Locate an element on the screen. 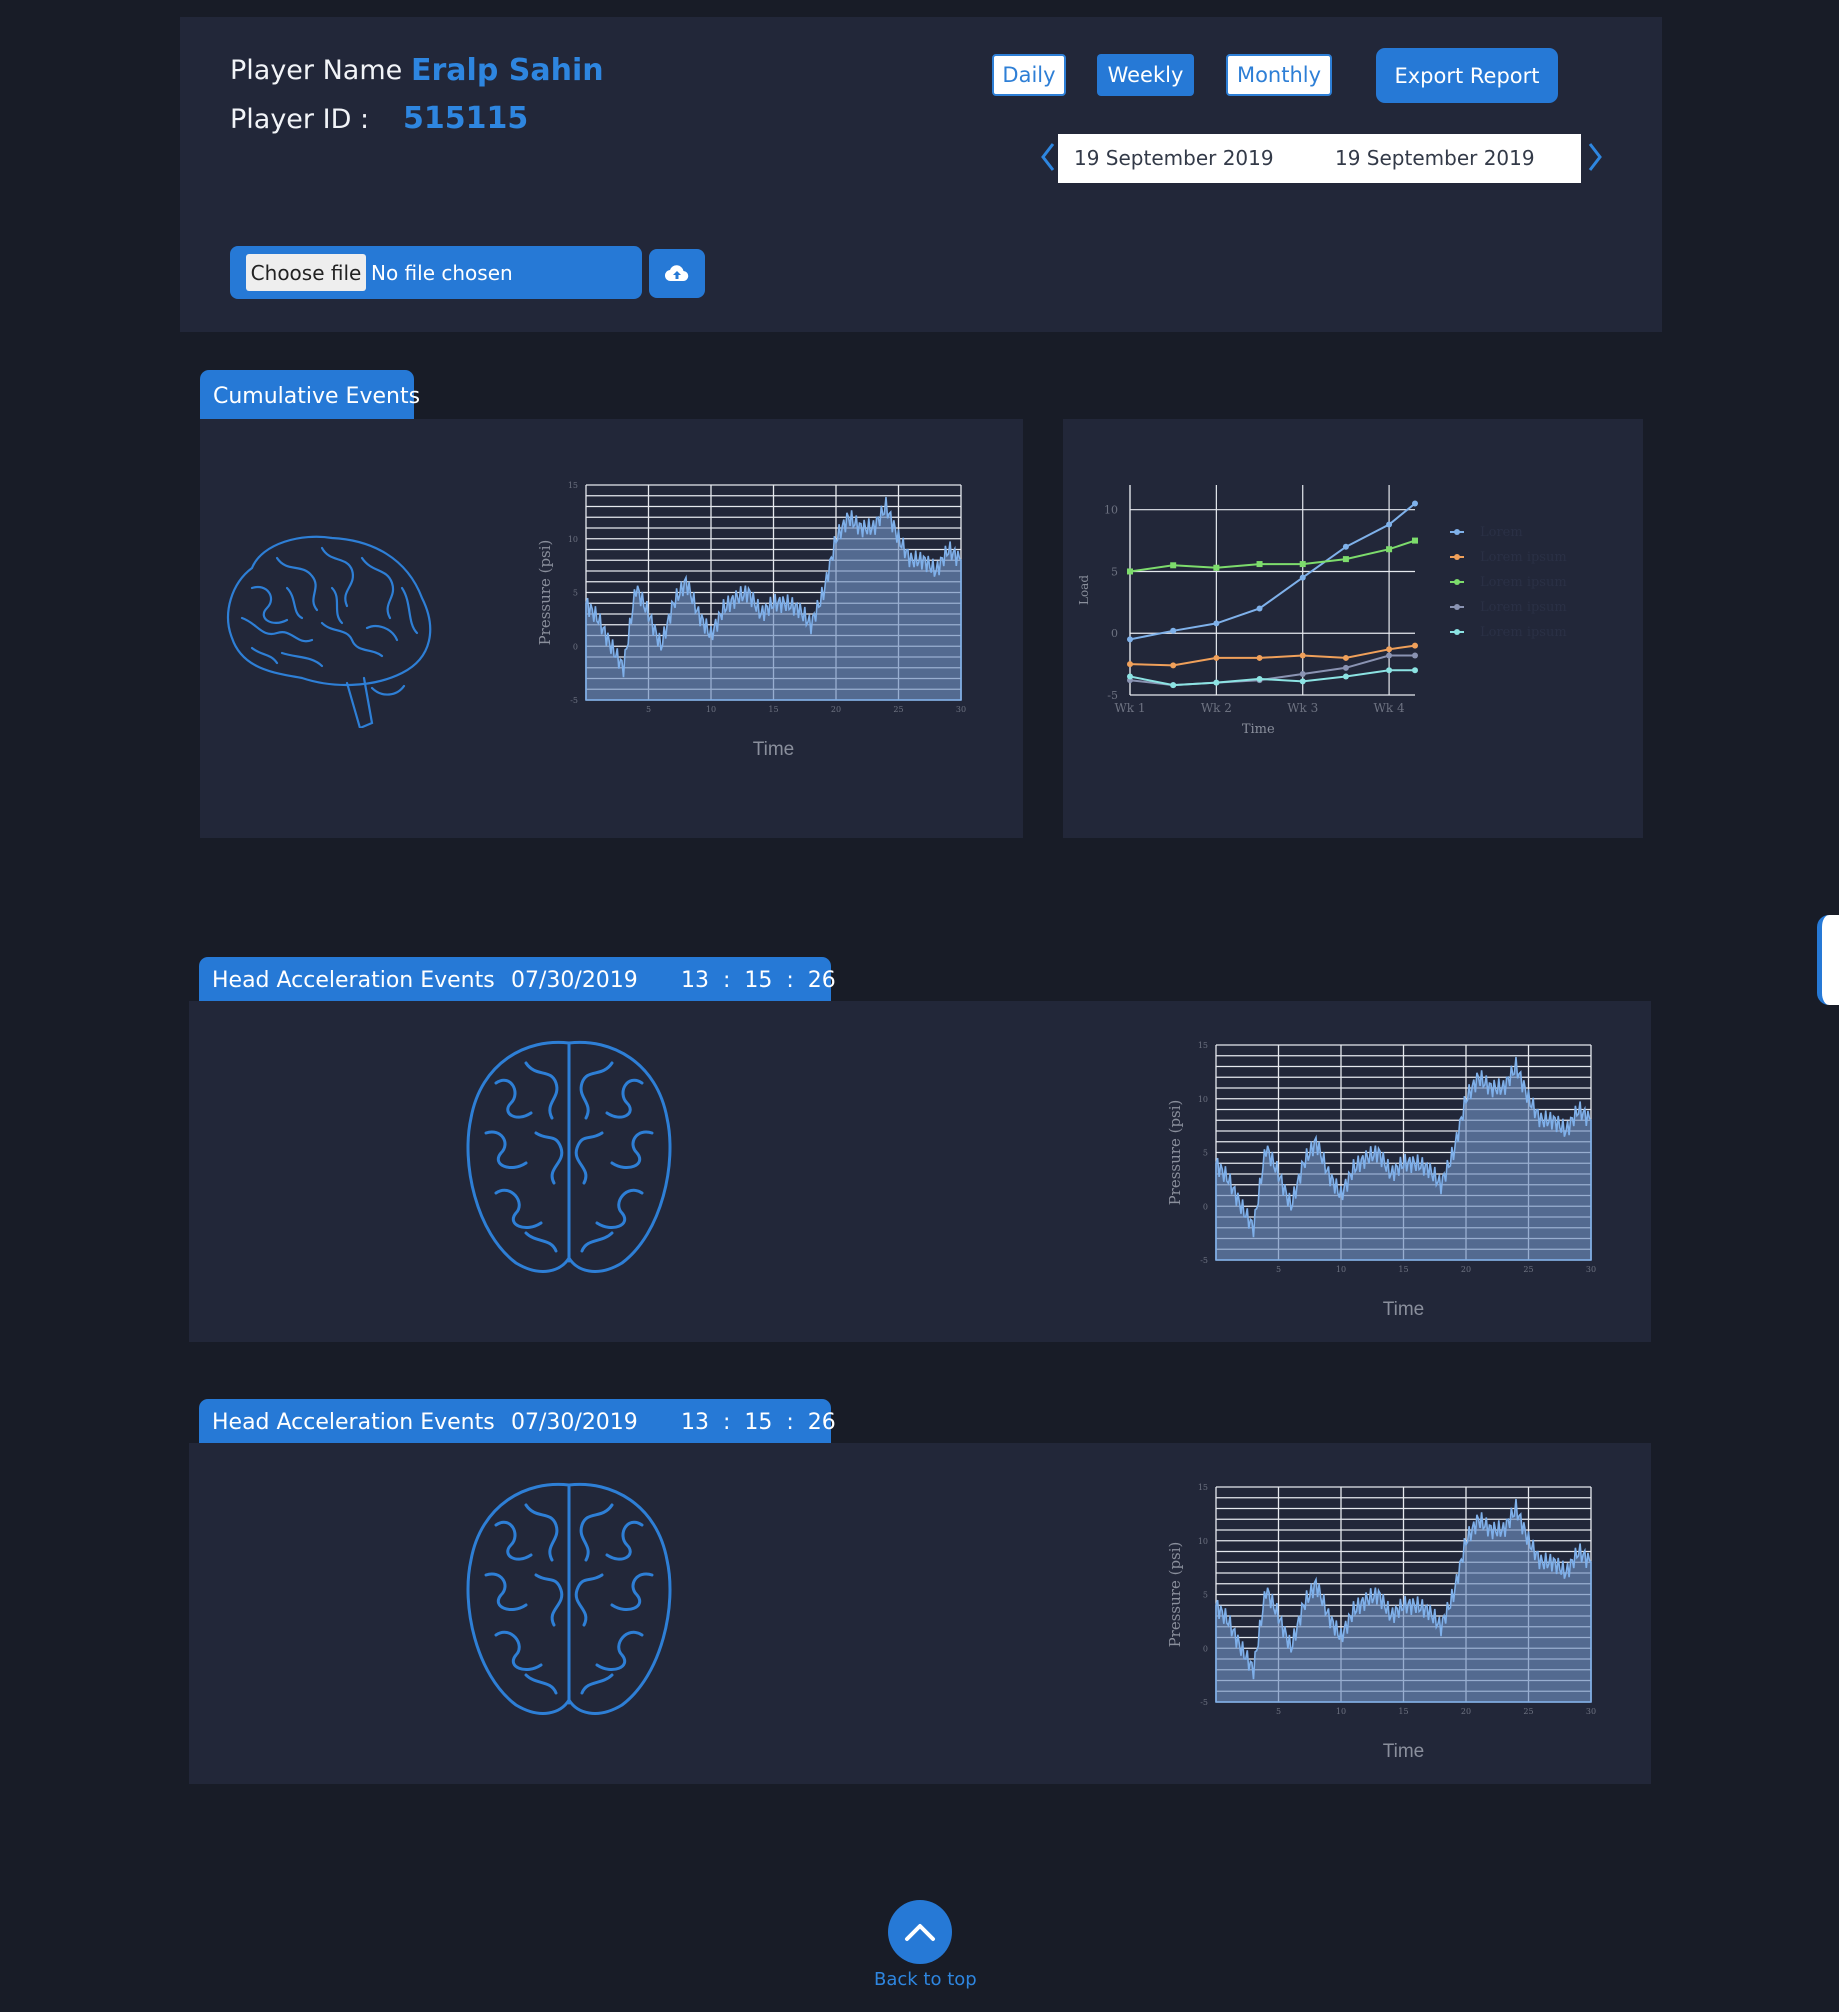 The width and height of the screenshot is (1839, 2012). series-line is located at coordinates (1272, 670).